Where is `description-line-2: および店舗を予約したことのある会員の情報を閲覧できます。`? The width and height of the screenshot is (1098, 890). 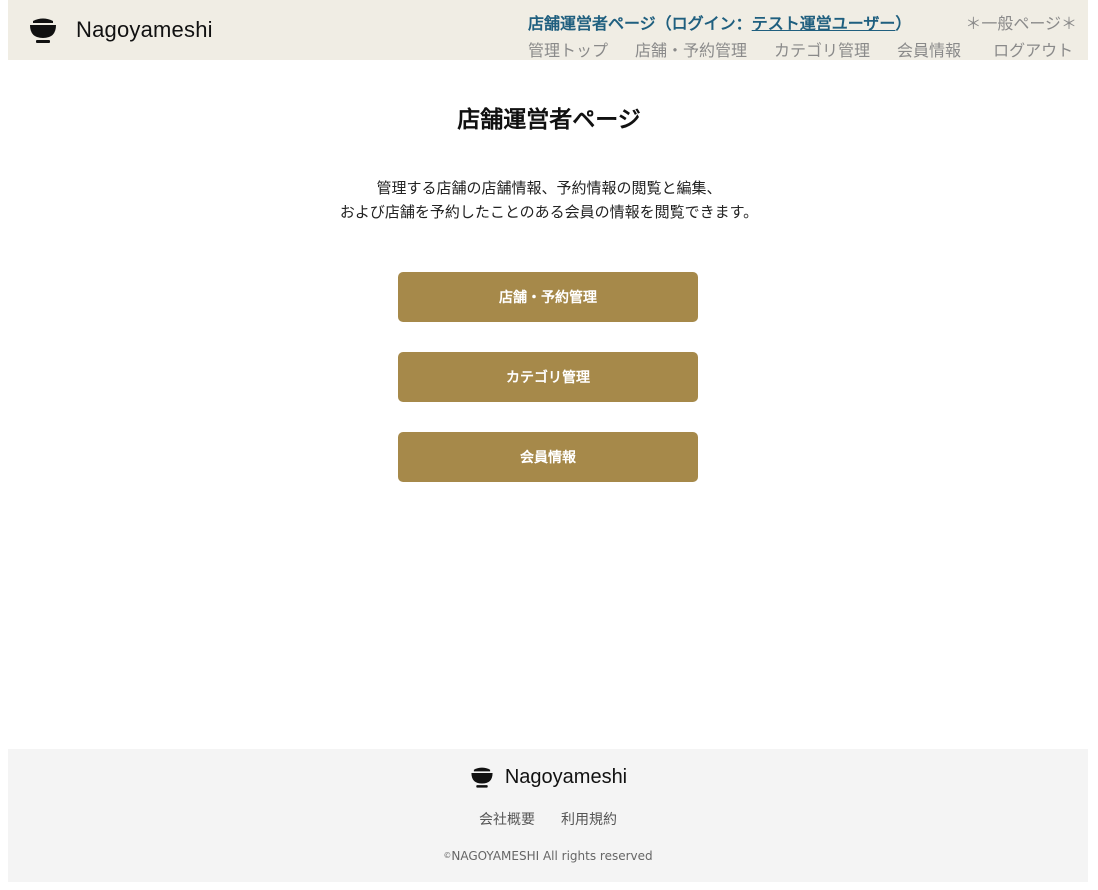 description-line-2: および店舗を予約したことのある会員の情報を閲覧できます。 is located at coordinates (549, 212).